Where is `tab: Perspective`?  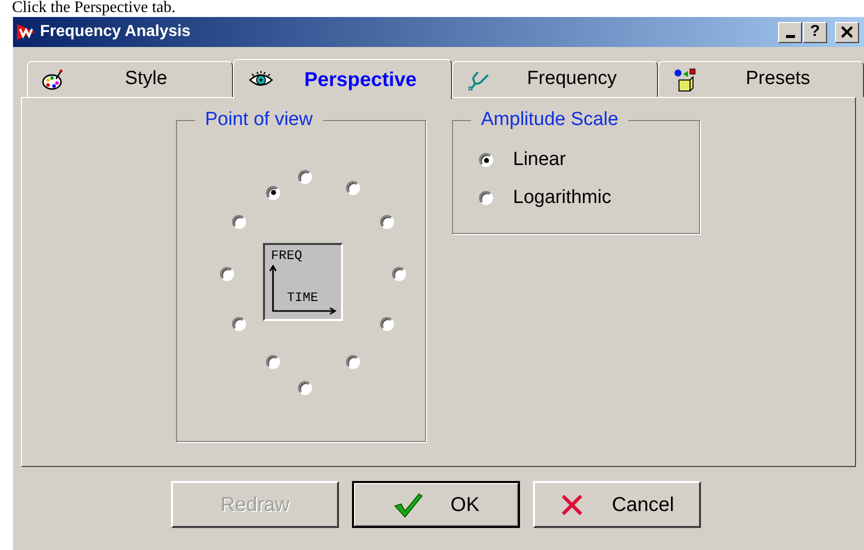
tab: Perspective is located at coordinates (342, 79).